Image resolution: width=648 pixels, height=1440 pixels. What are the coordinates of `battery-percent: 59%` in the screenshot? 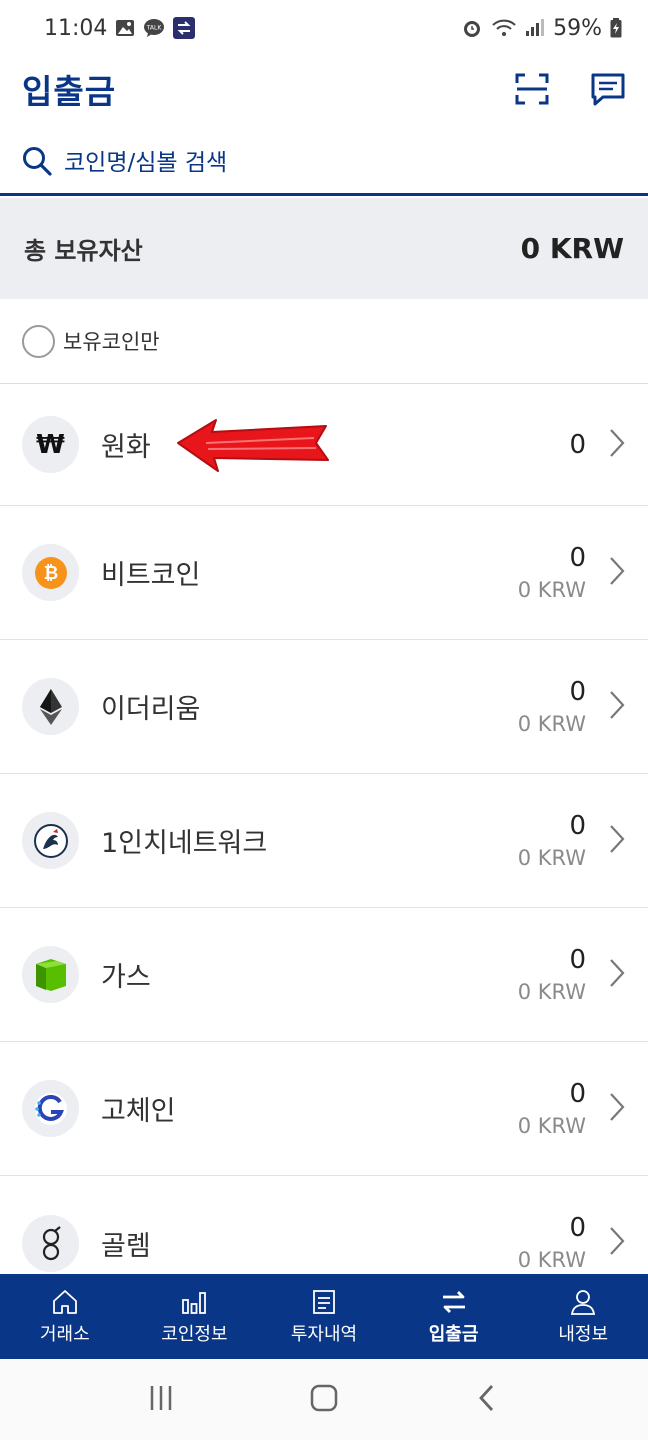 It's located at (577, 28).